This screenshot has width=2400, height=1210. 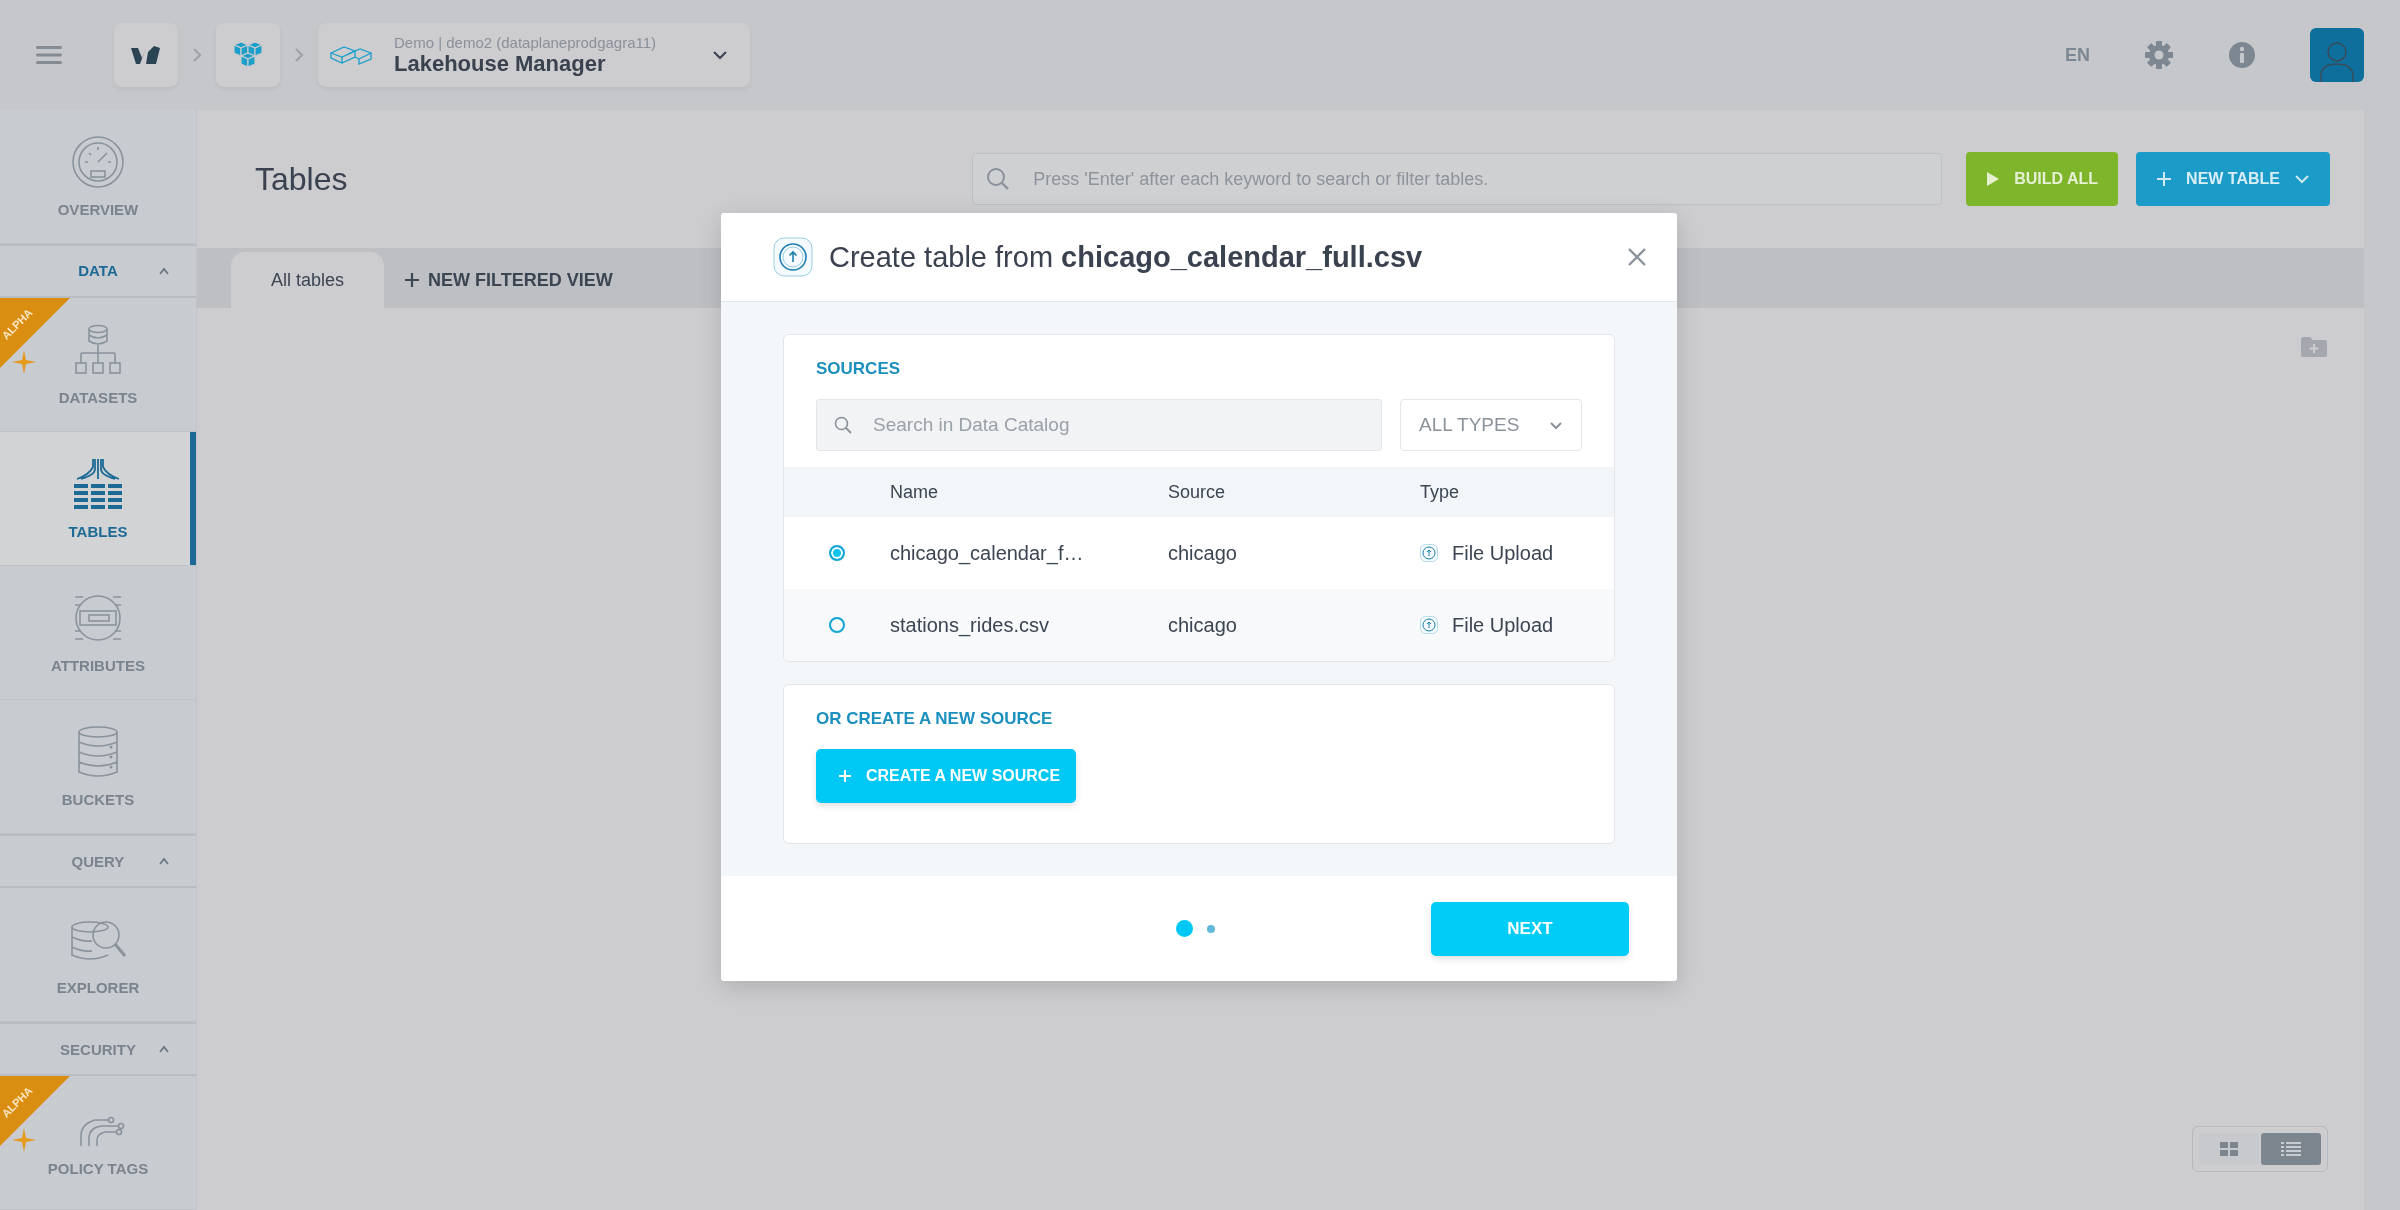 What do you see at coordinates (534, 55) in the screenshot?
I see `project-selector: Demo | demo2 (dataplaneprodgagra11) Lakehouse Manager` at bounding box center [534, 55].